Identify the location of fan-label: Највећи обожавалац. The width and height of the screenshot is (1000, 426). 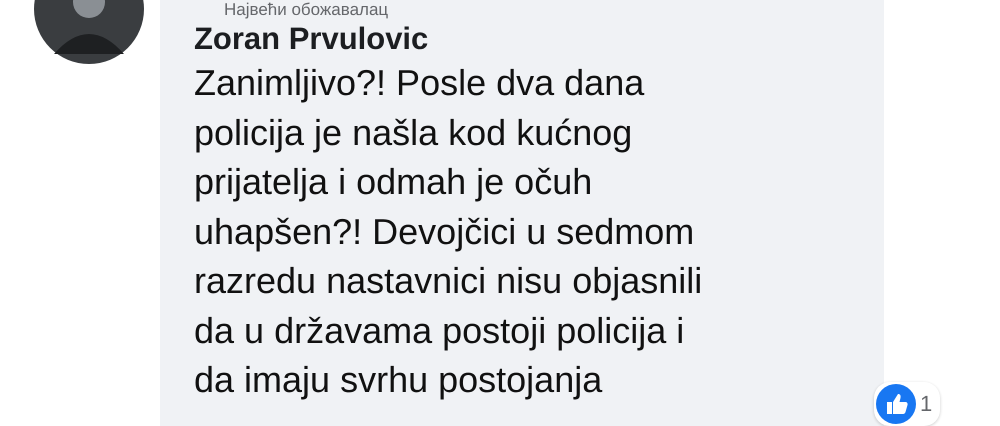
(306, 10).